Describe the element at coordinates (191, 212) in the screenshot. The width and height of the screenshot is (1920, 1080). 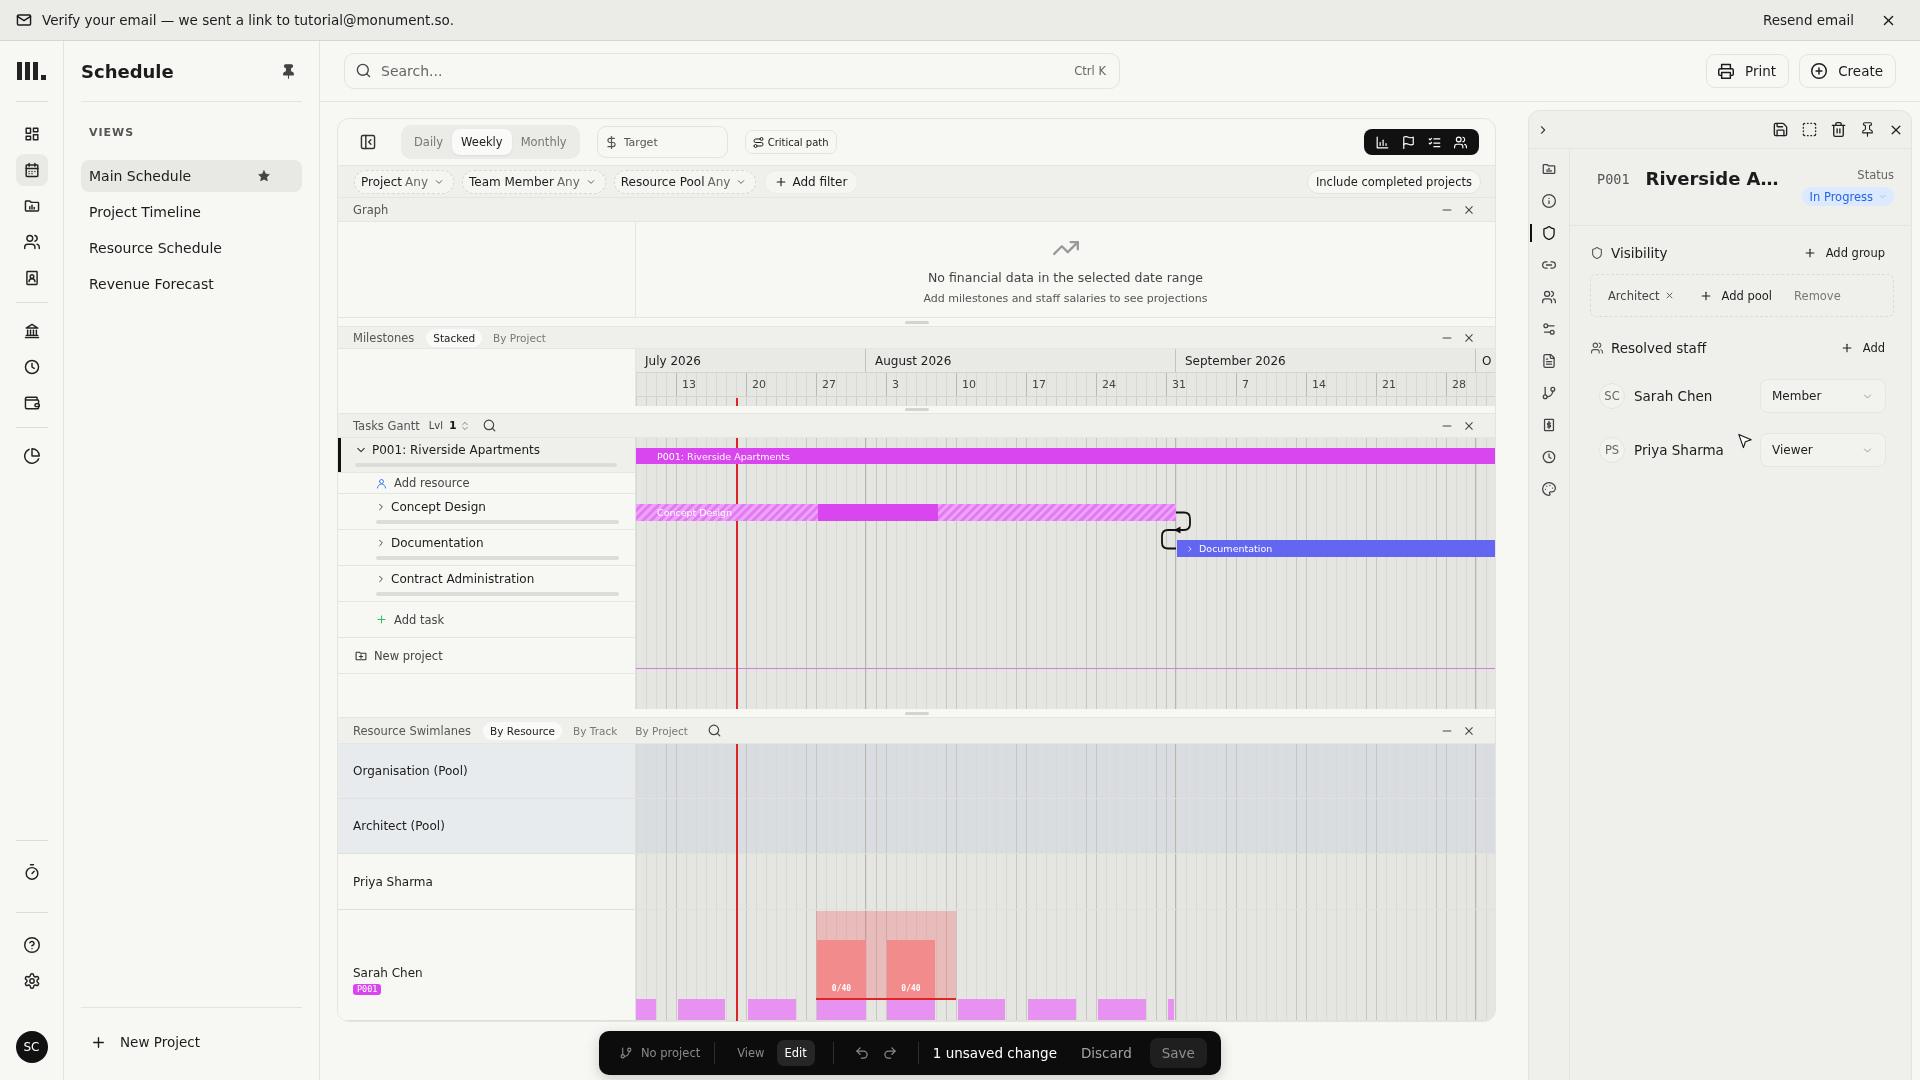
I see `sidebar-item: Project Timeline` at that location.